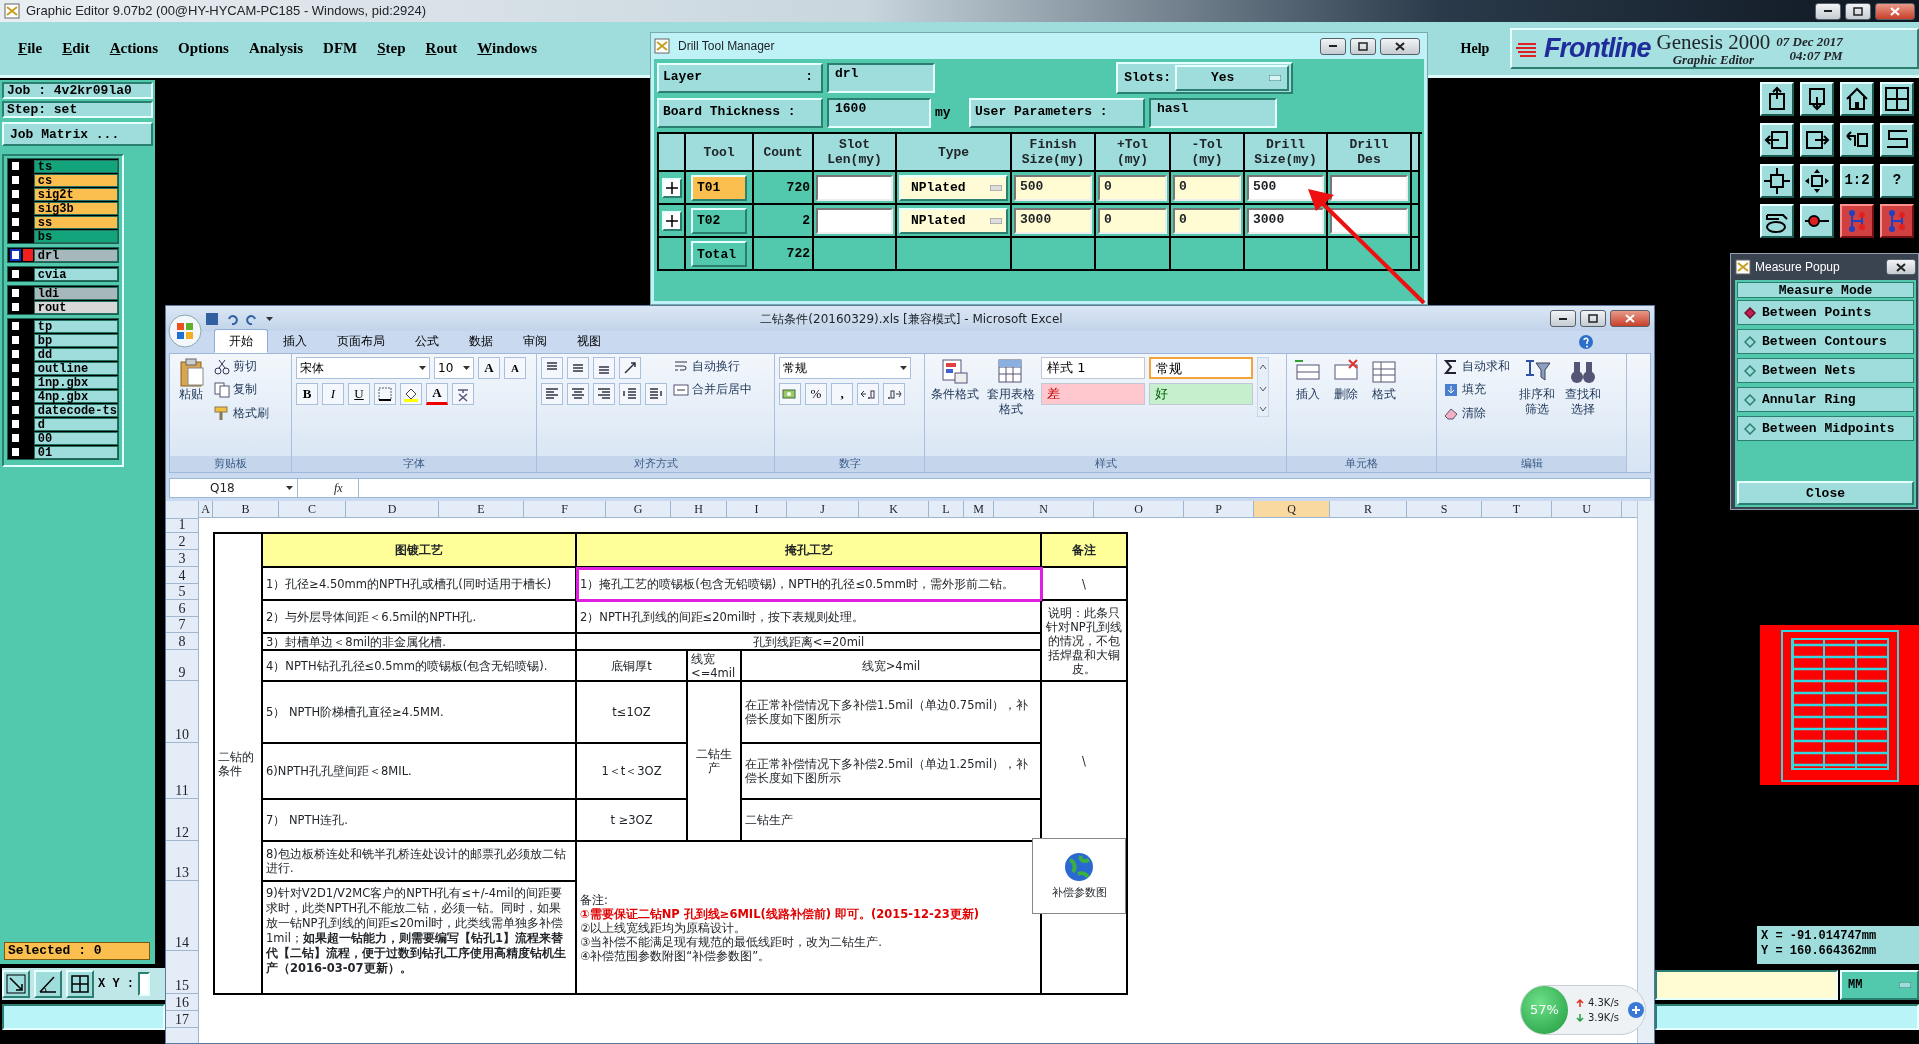  I want to click on scrollbar, so click(1645, 772).